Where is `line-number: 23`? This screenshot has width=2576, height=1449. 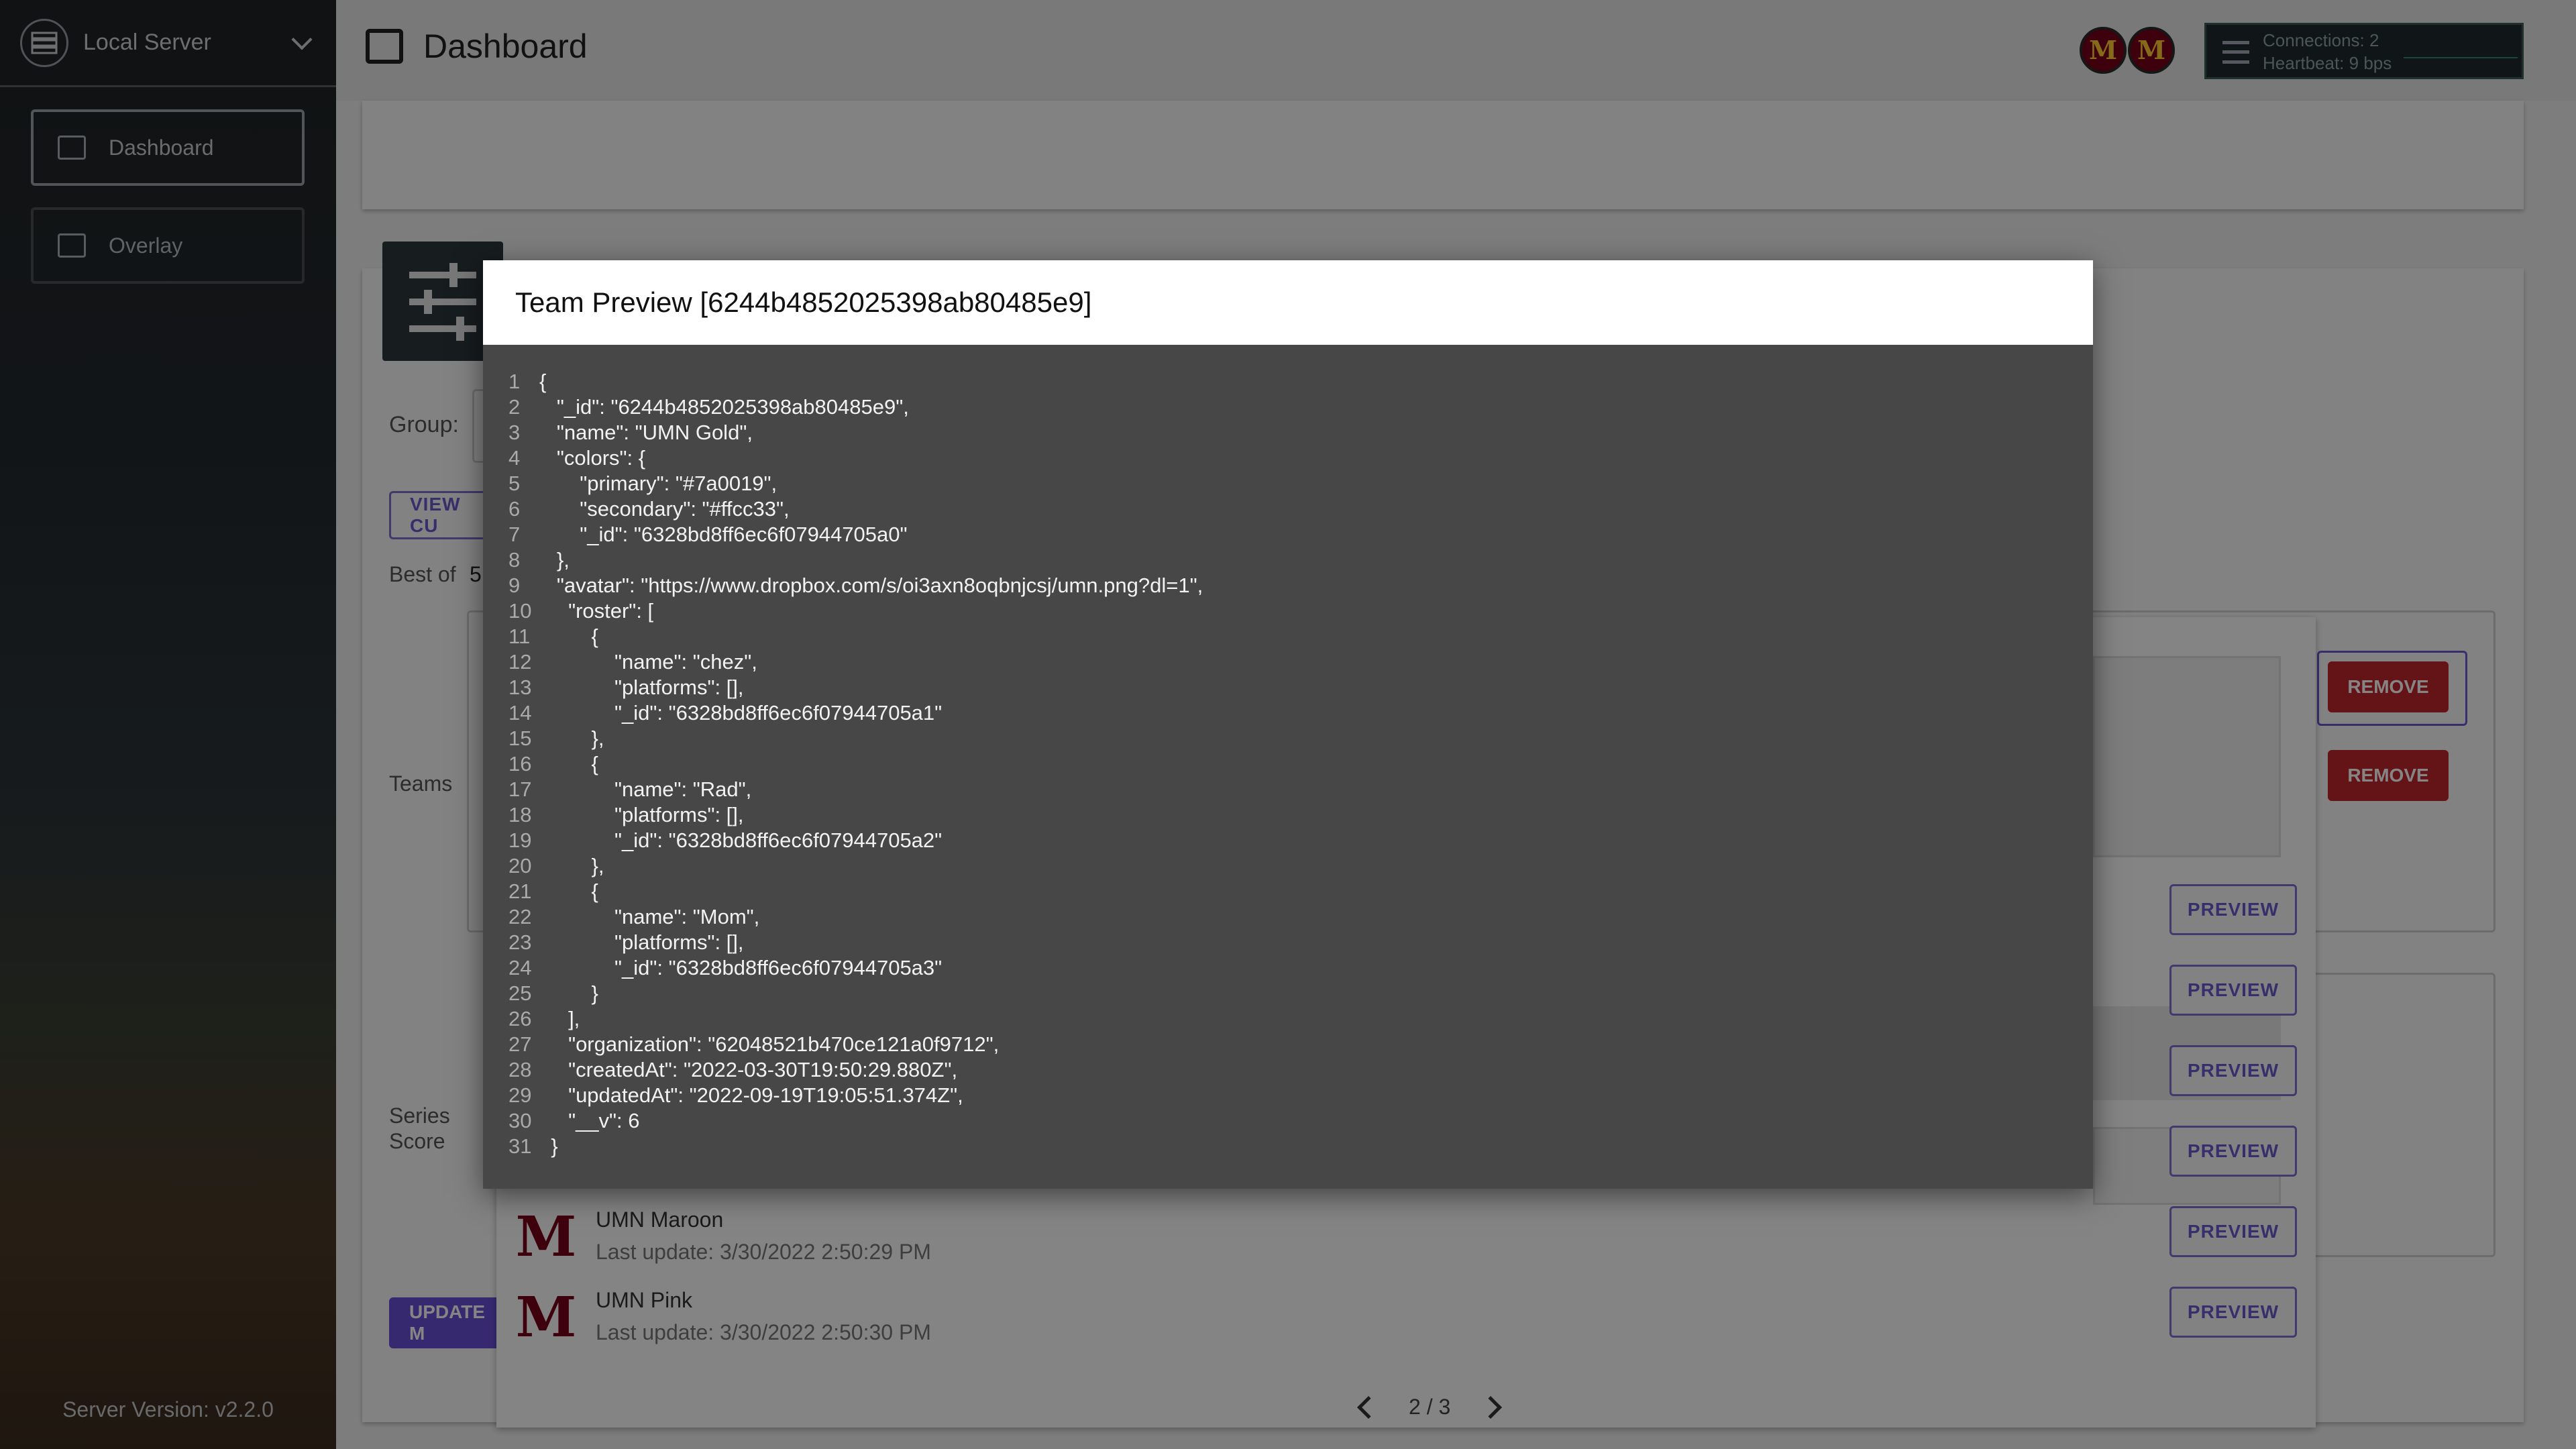 line-number: 23 is located at coordinates (520, 942).